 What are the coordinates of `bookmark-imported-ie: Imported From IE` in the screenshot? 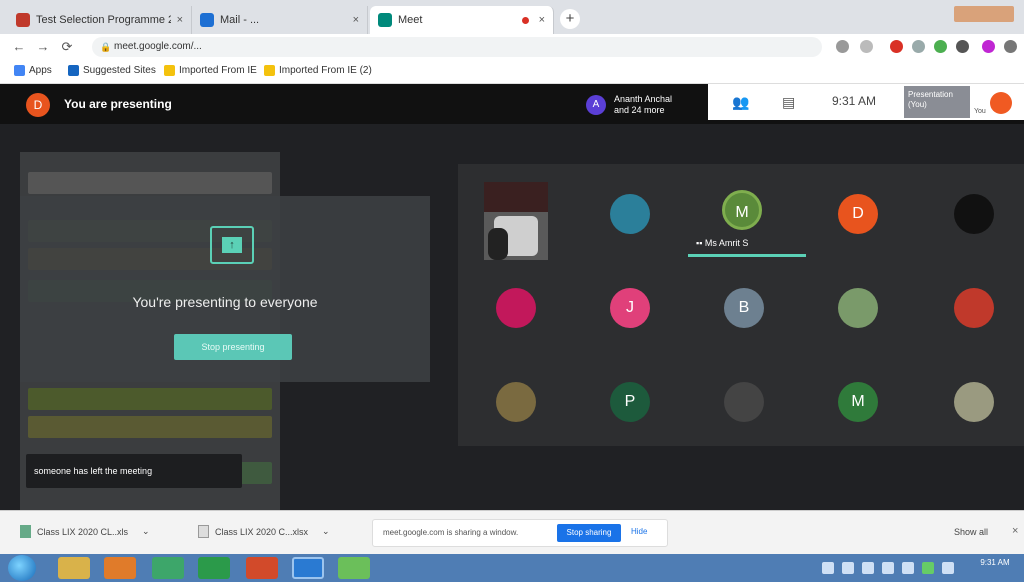 It's located at (210, 70).